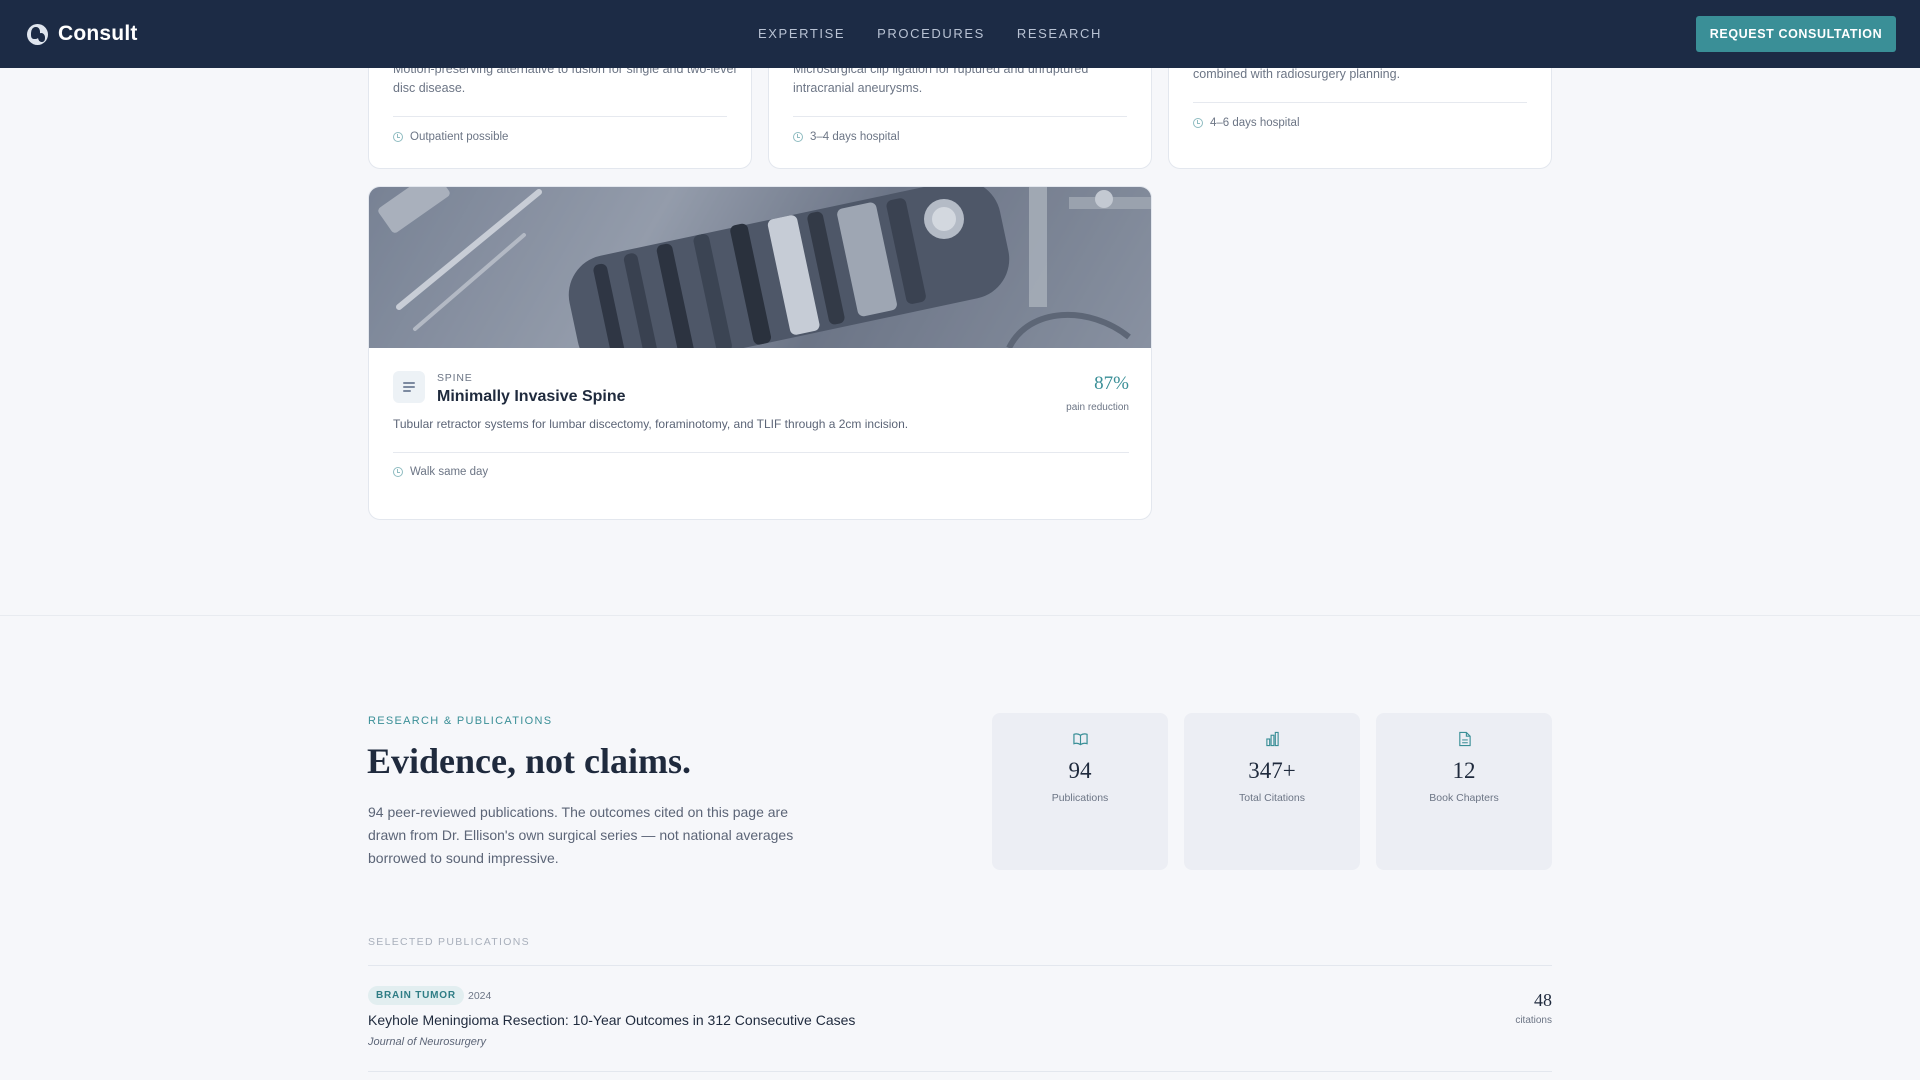  I want to click on surgical-instruments-illustration, so click(760, 267).